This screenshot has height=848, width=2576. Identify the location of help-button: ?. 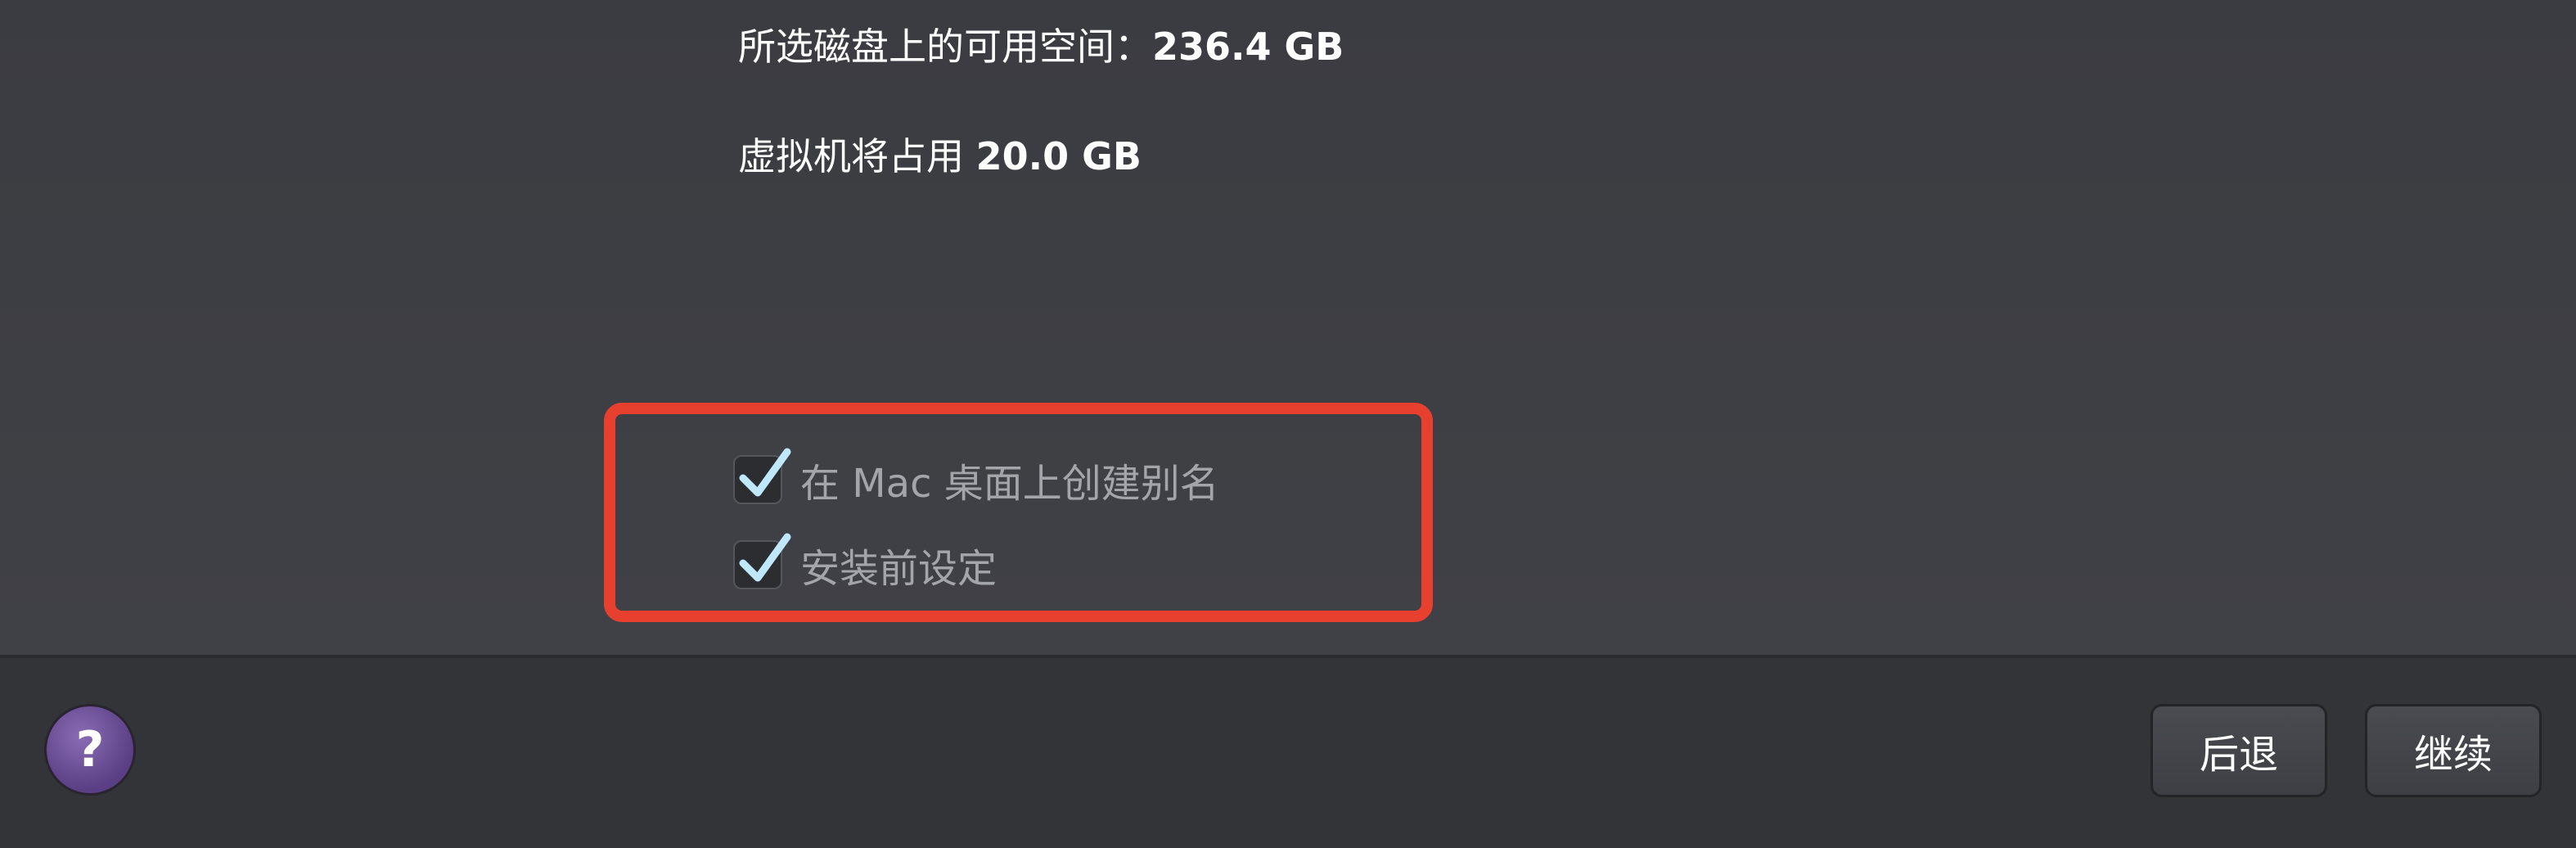
(90, 750).